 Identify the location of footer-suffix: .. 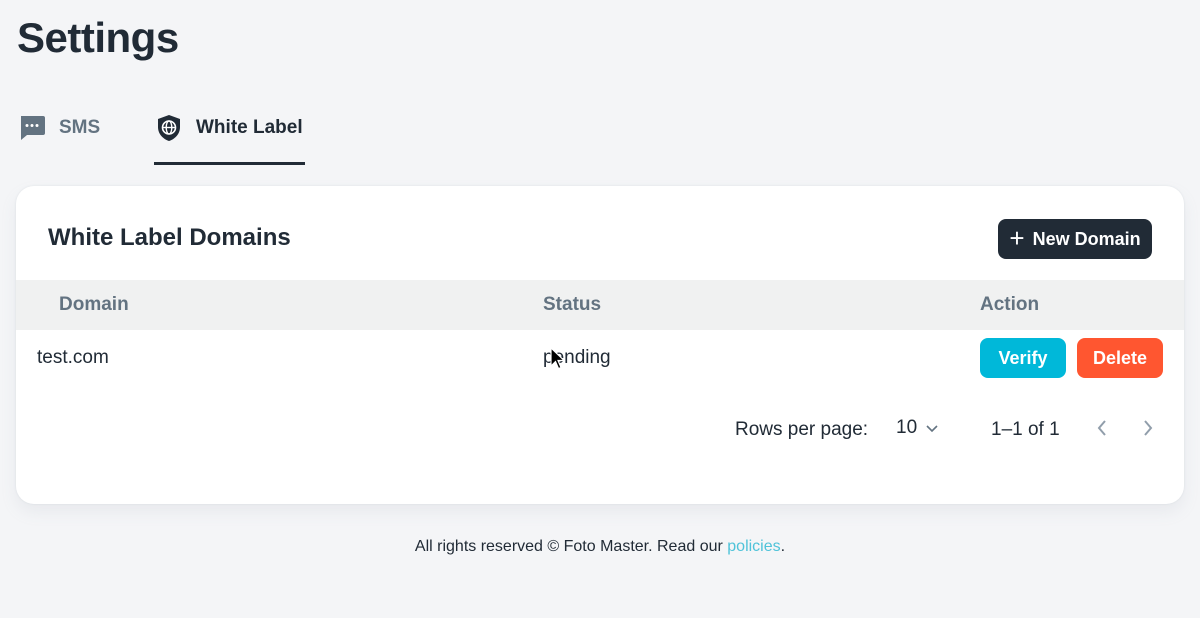
(783, 546).